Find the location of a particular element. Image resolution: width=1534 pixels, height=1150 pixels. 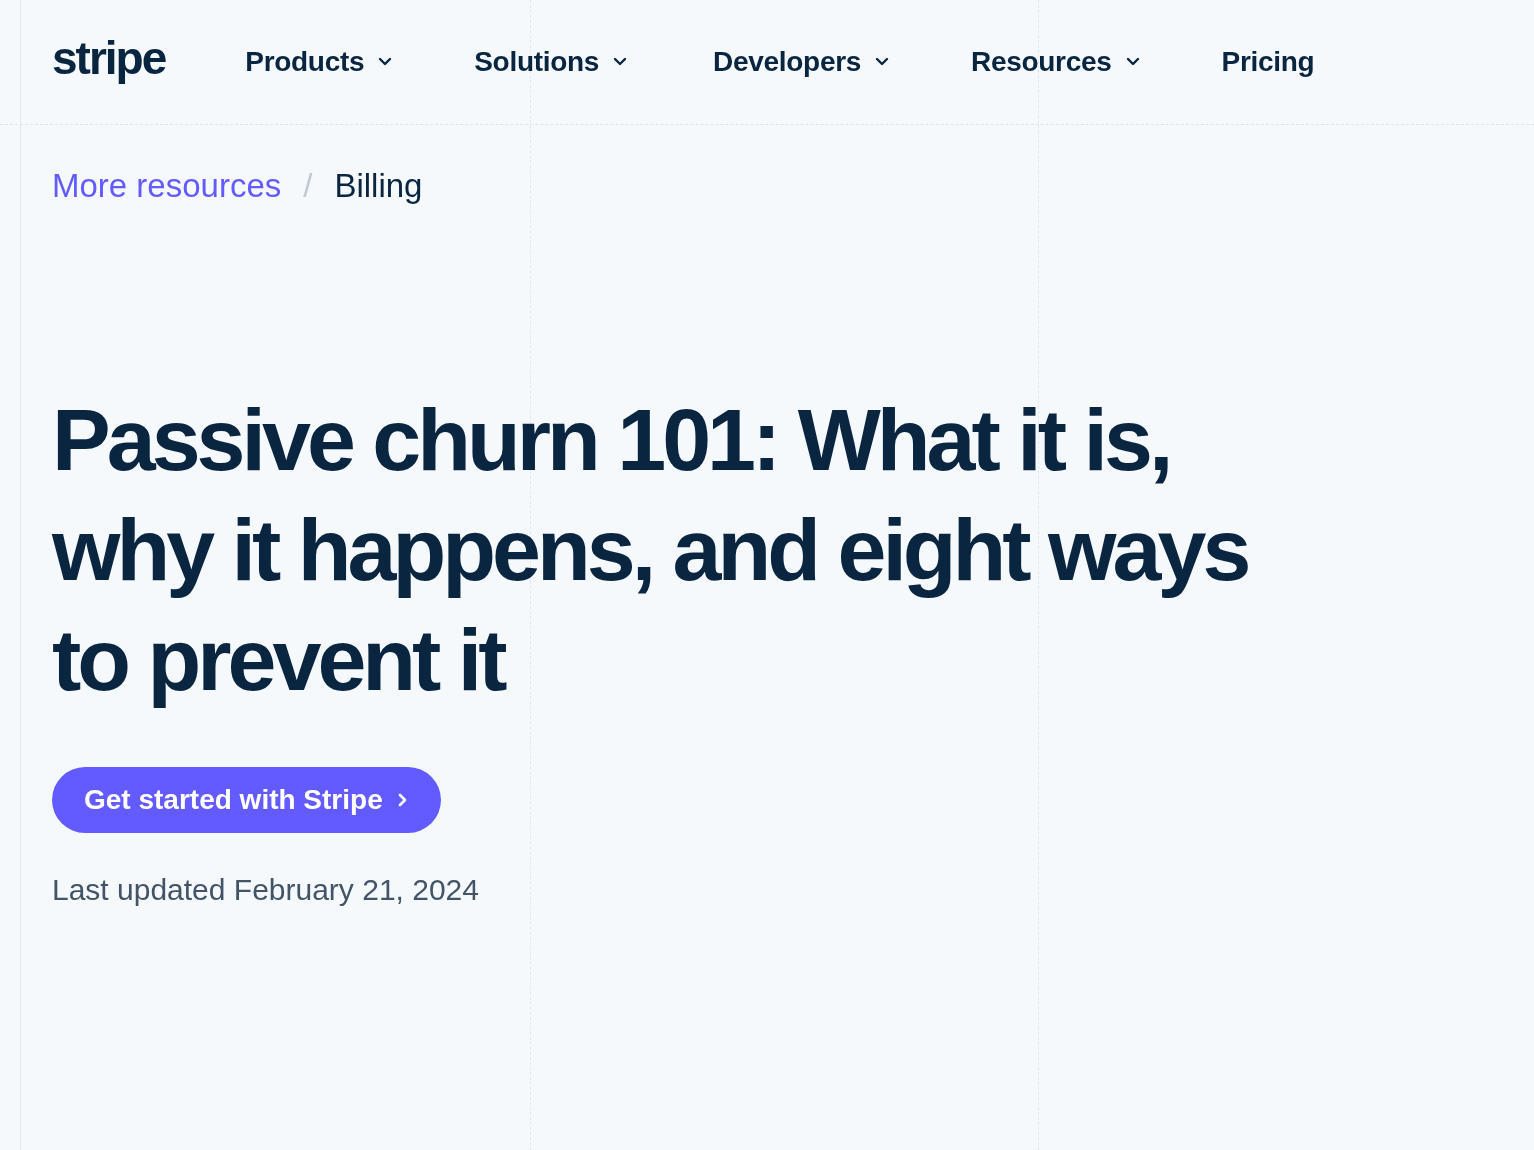

nav-link: Solutions is located at coordinates (551, 62).